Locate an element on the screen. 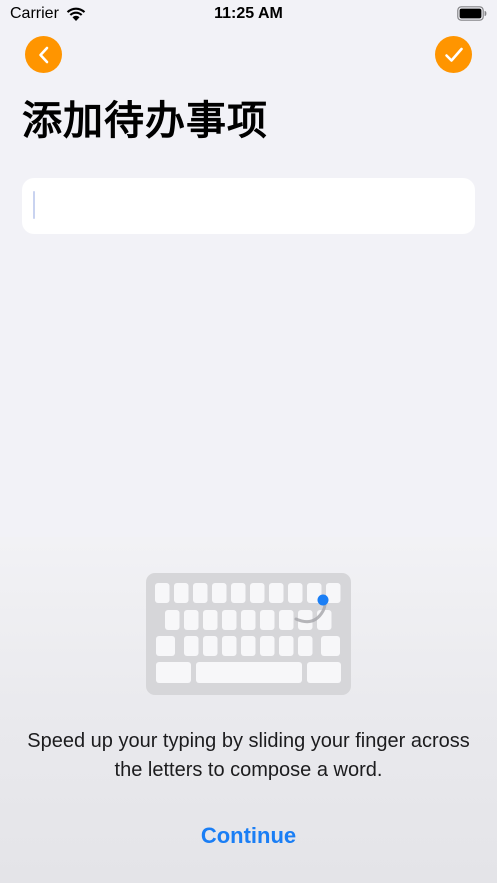 The height and width of the screenshot is (883, 497). clock: 11:25 AM is located at coordinates (248, 13).